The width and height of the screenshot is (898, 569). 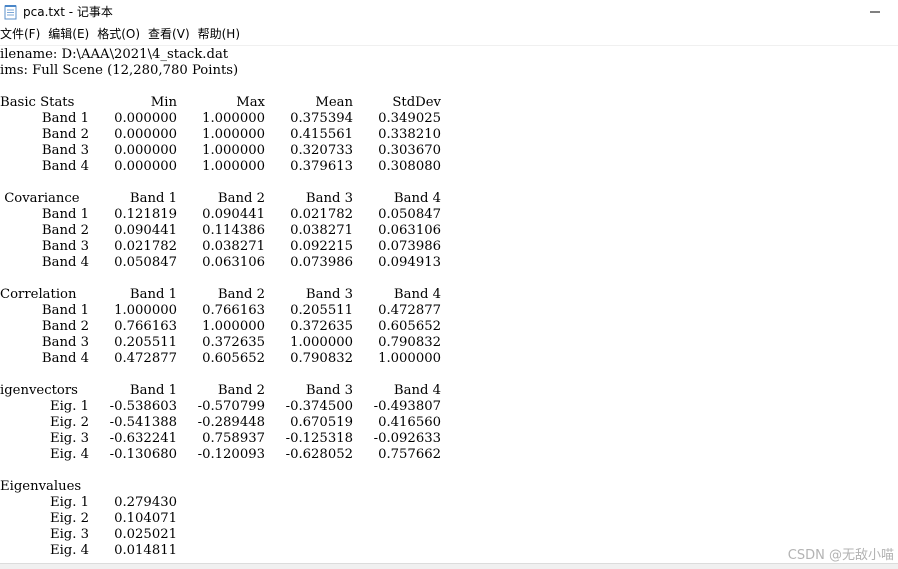 I want to click on cell-value: -0.541388, so click(x=143, y=422).